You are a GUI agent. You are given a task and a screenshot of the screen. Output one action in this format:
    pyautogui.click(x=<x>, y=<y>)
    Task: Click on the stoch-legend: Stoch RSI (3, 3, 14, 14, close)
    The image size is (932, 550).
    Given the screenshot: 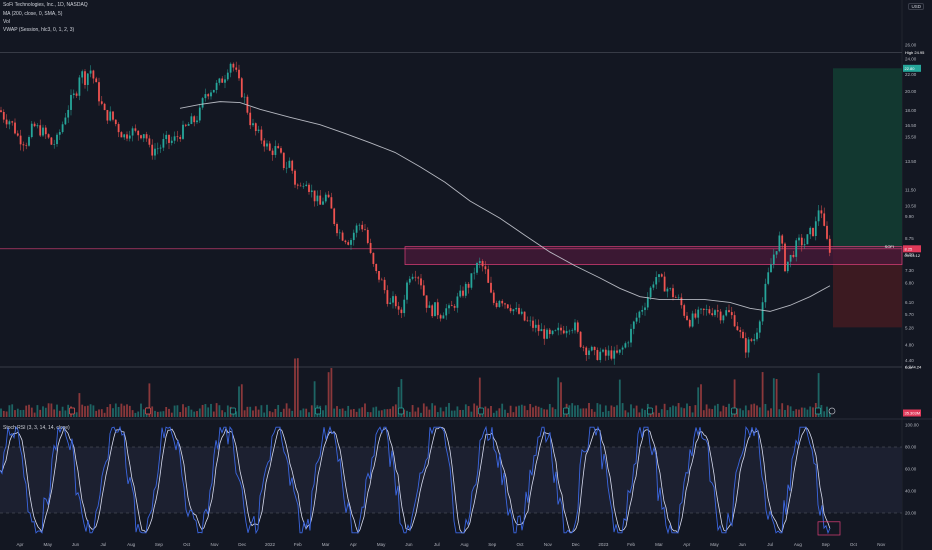 What is the action you would take?
    pyautogui.click(x=36, y=428)
    